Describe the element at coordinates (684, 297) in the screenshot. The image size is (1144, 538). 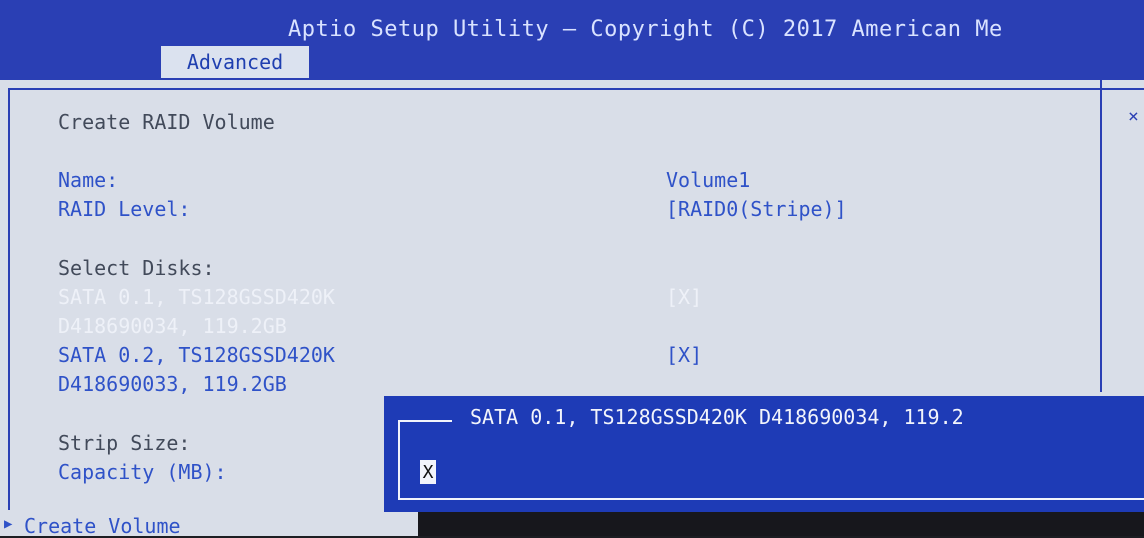
I see `disk1-checkbox: [X]` at that location.